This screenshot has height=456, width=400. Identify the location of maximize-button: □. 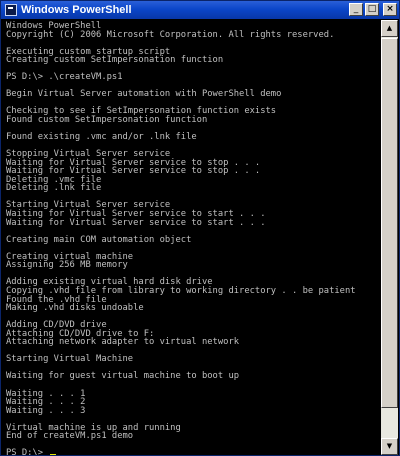
(372, 9).